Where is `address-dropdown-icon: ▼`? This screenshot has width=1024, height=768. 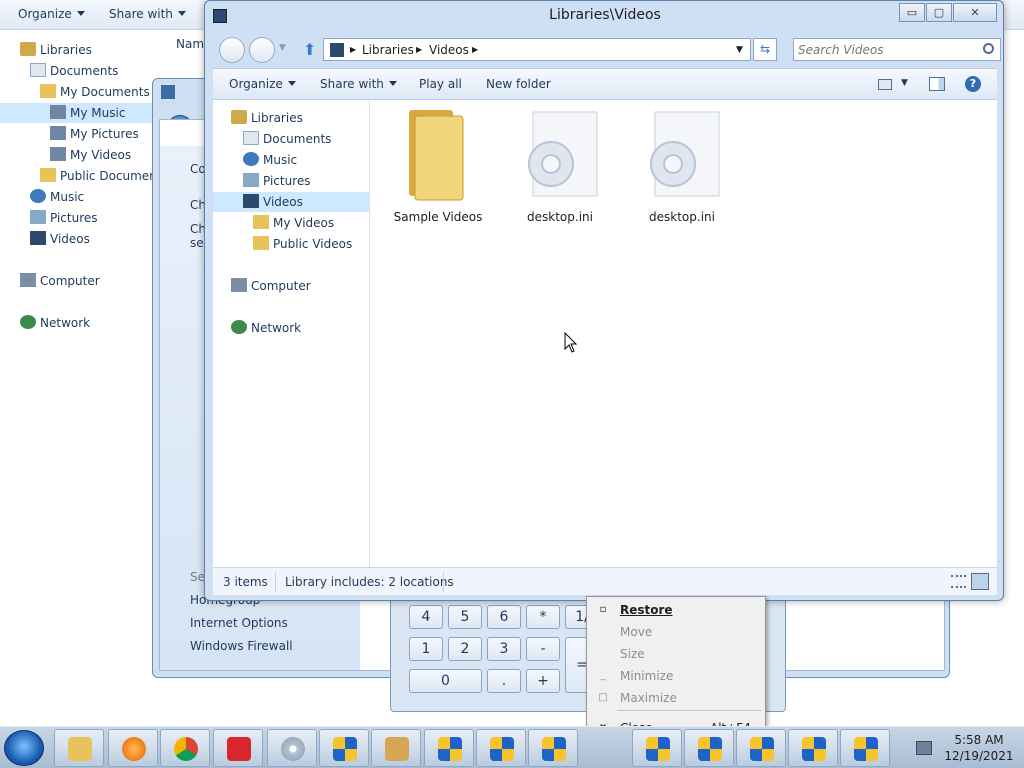 address-dropdown-icon: ▼ is located at coordinates (739, 50).